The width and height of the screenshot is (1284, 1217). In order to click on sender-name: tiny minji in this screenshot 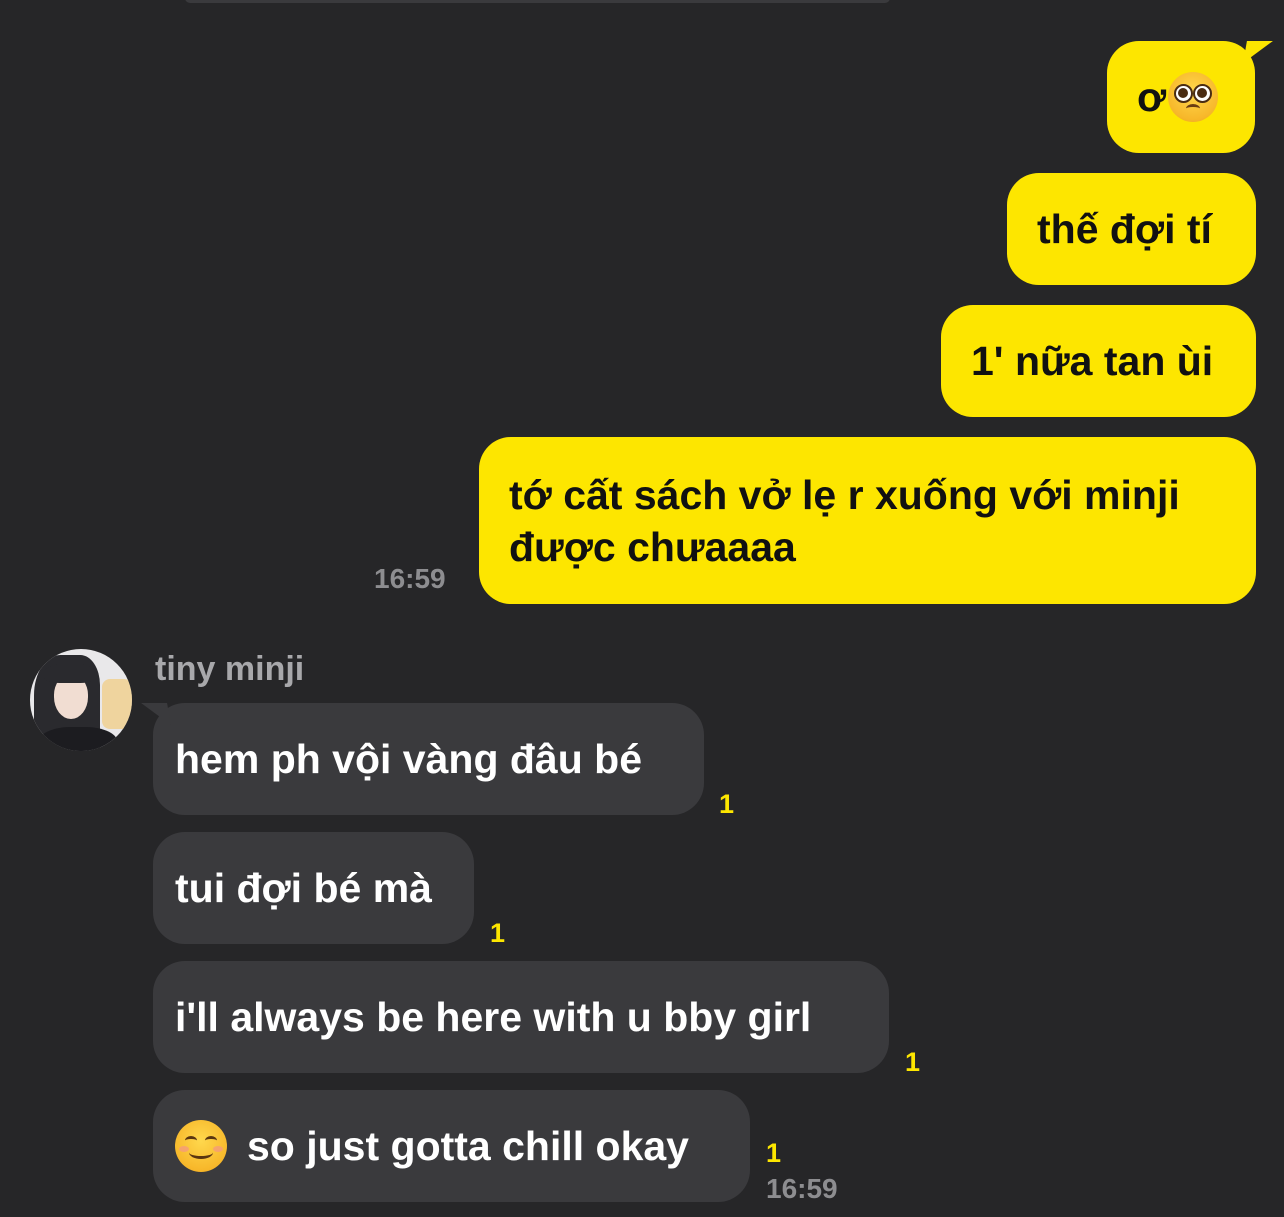, I will do `click(230, 669)`.